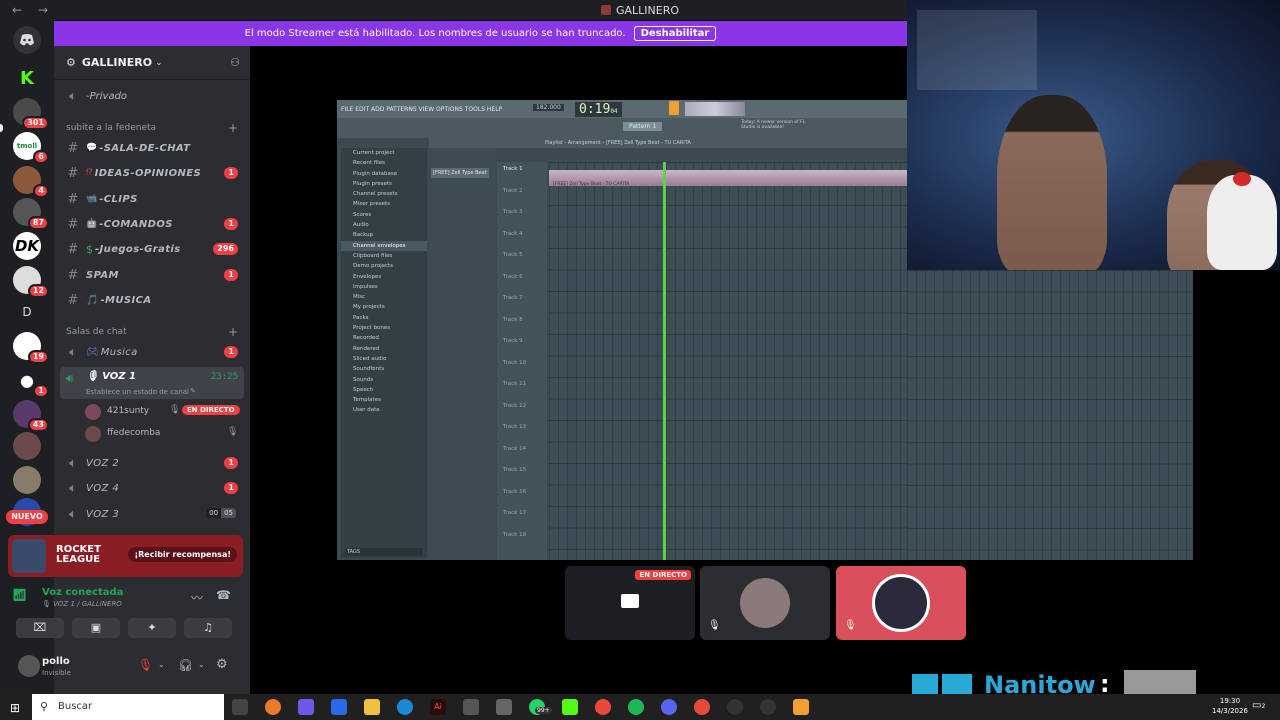  What do you see at coordinates (768, 707) in the screenshot?
I see `obs-icon` at bounding box center [768, 707].